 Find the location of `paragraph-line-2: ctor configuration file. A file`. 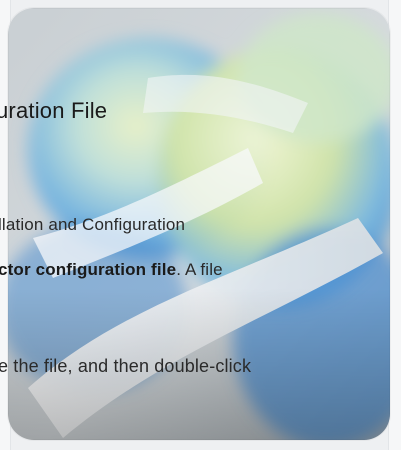

paragraph-line-2: ctor configuration file. A file is located at coordinates (111, 270).